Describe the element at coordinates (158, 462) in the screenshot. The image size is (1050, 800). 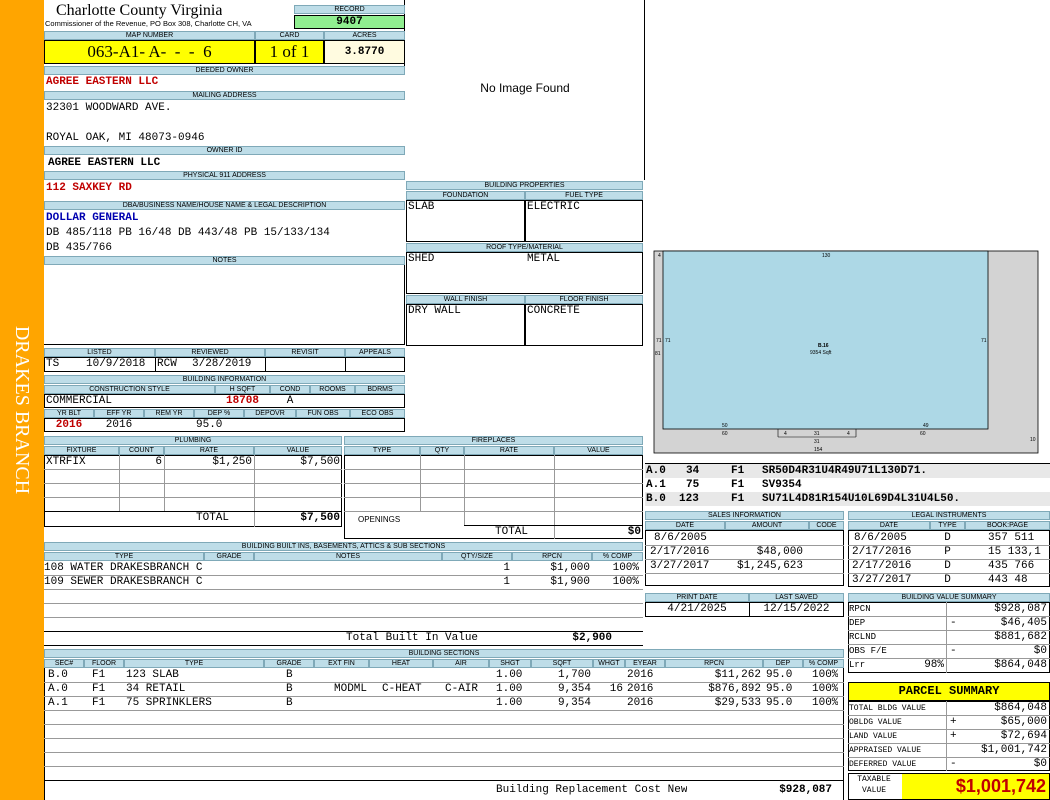
I see `plumbing-count: 6` at that location.